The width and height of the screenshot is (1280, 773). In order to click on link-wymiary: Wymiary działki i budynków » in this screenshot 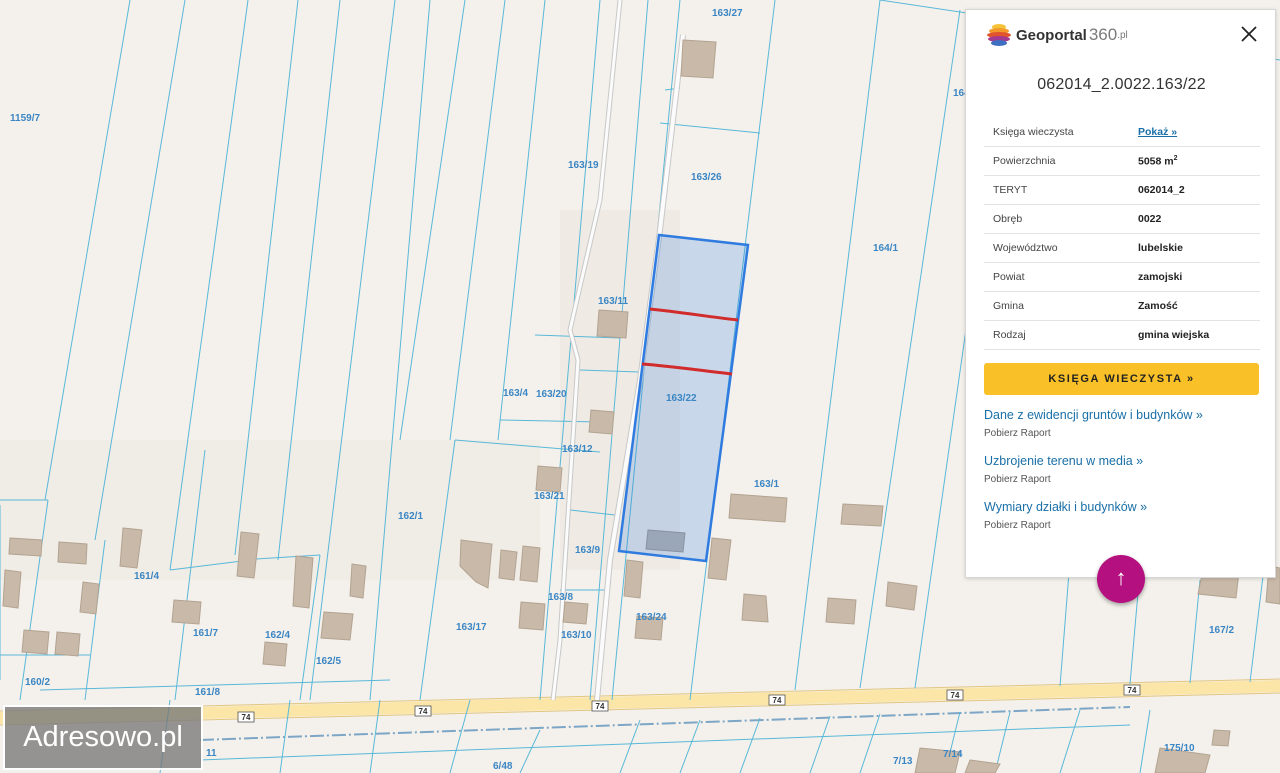, I will do `click(1124, 507)`.